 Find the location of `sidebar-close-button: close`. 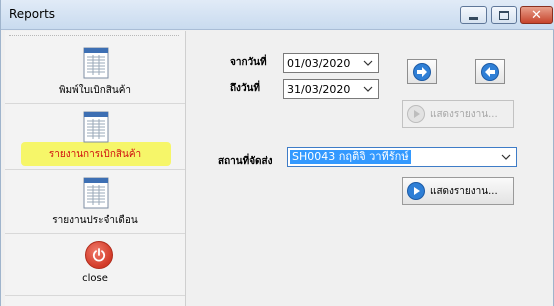

sidebar-close-button: close is located at coordinates (95, 265).